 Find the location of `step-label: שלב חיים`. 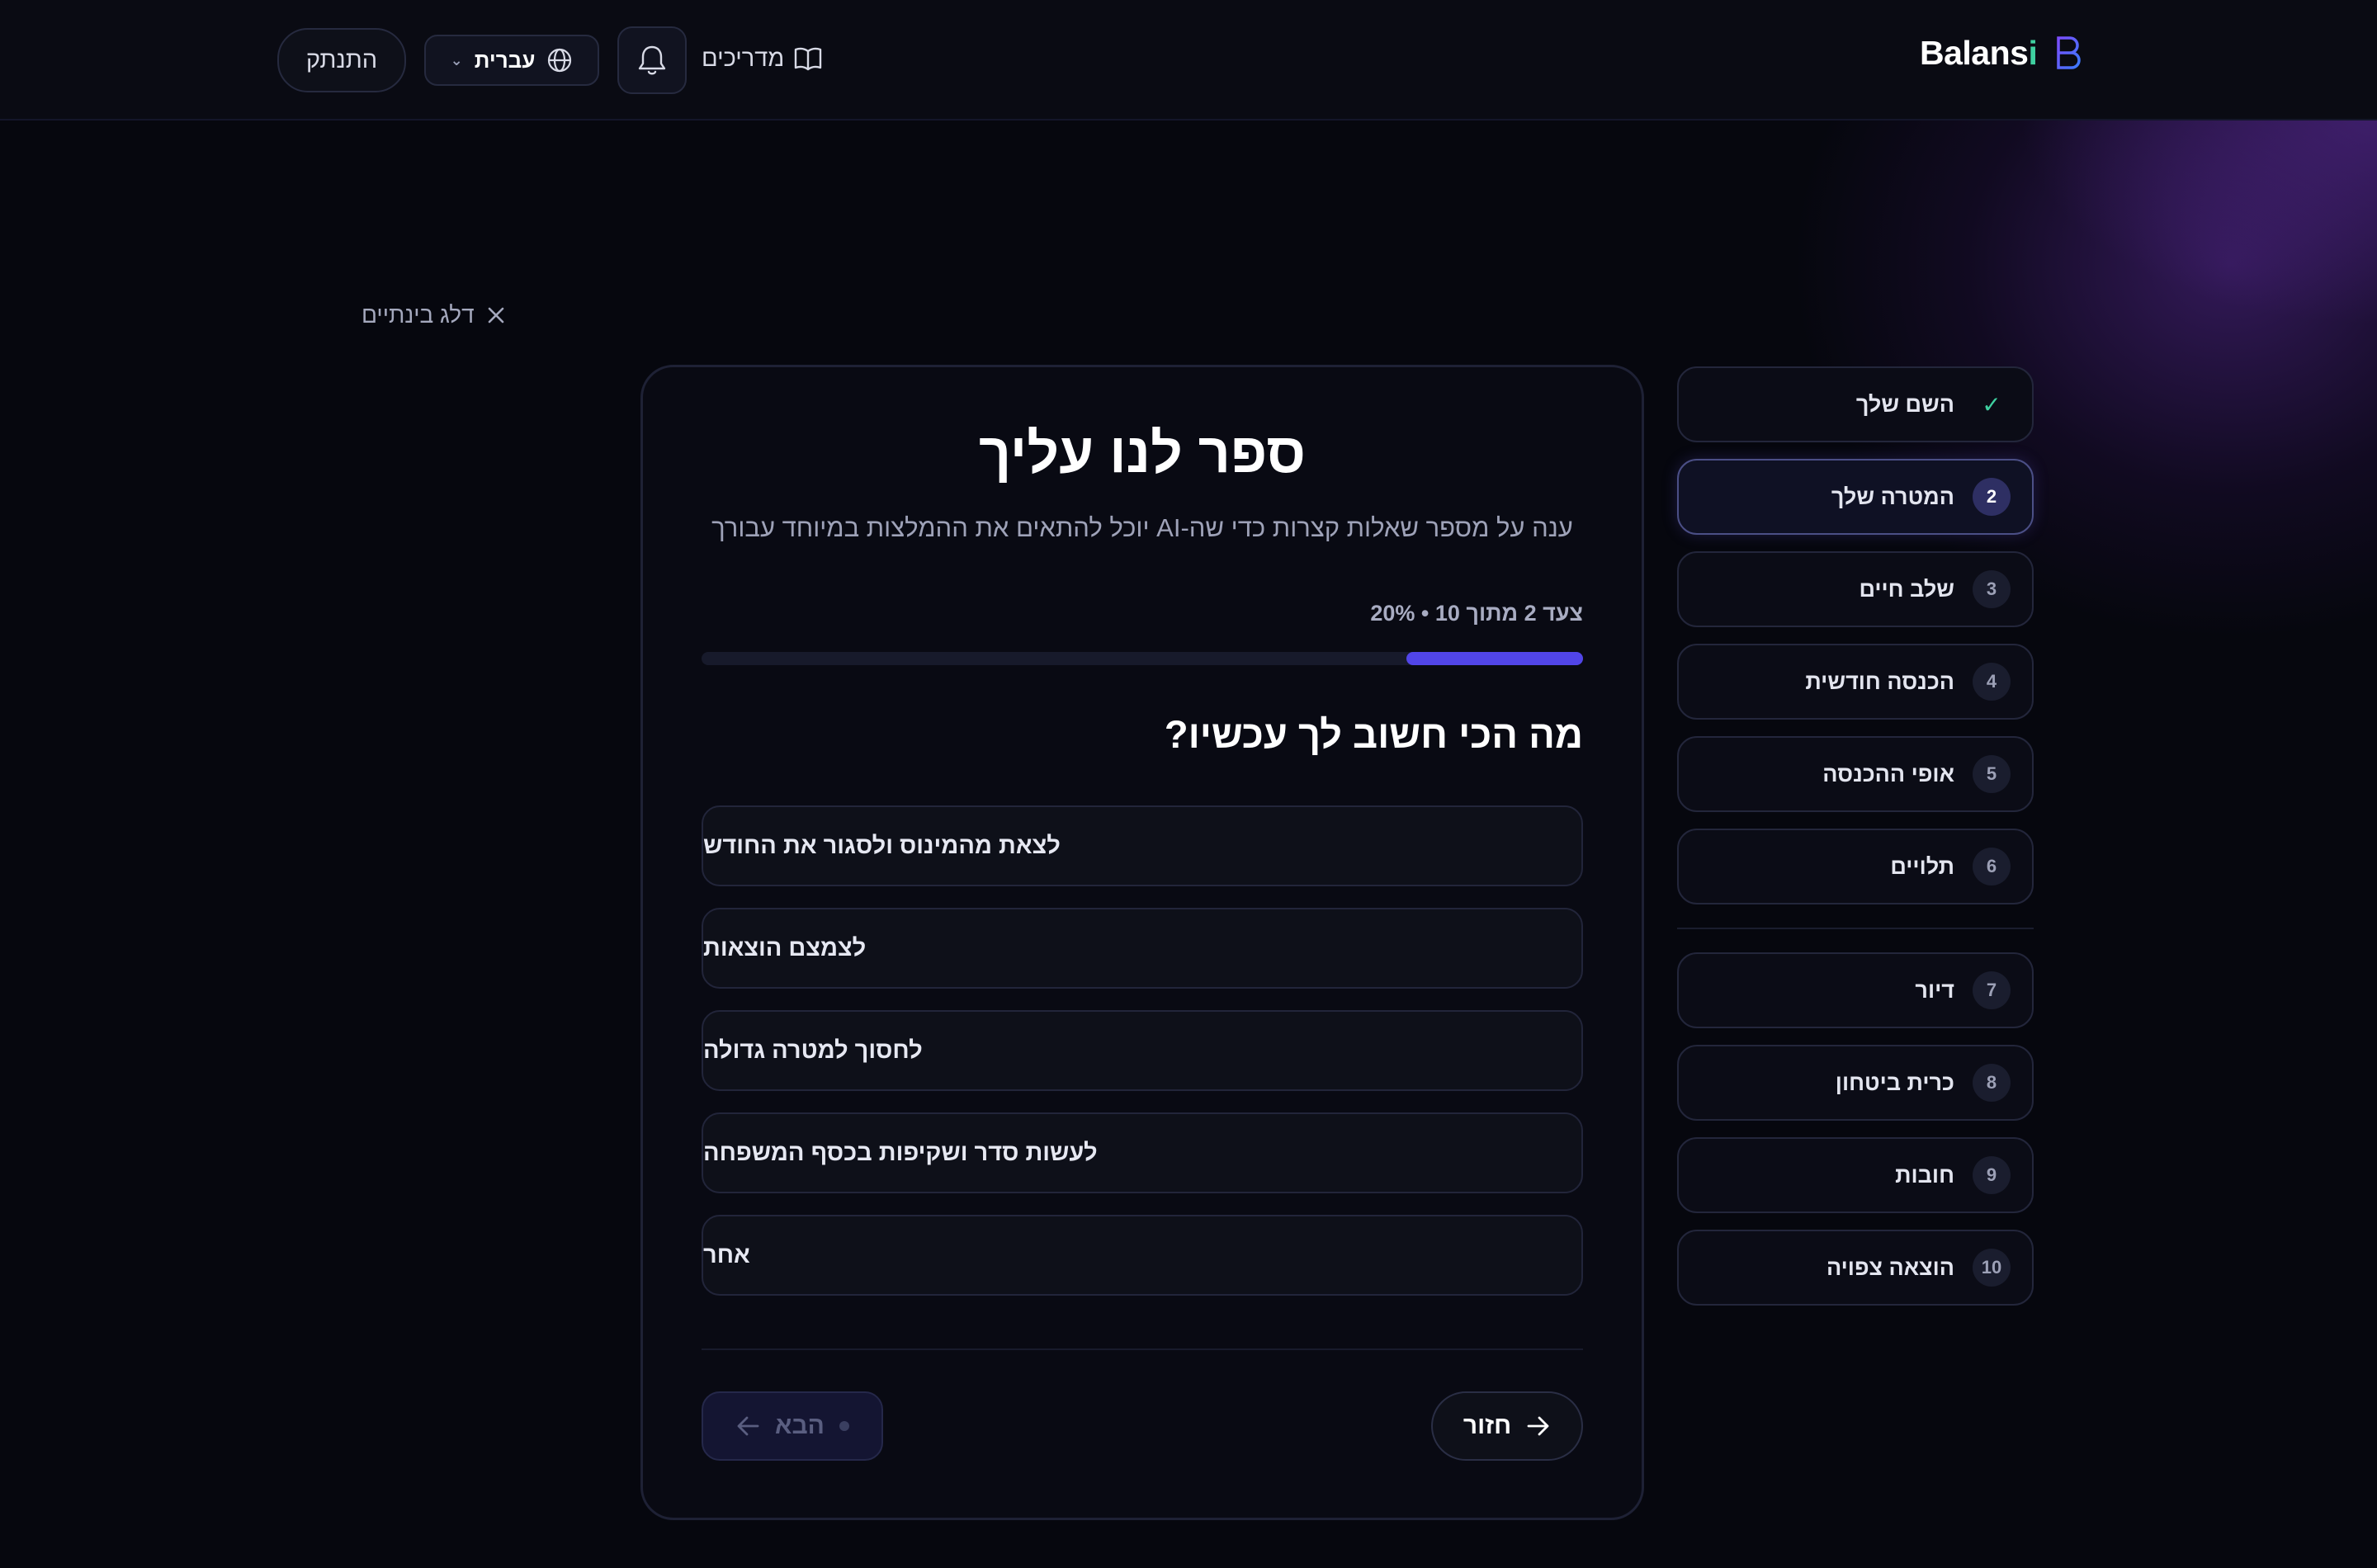

step-label: שלב חיים is located at coordinates (1906, 589).